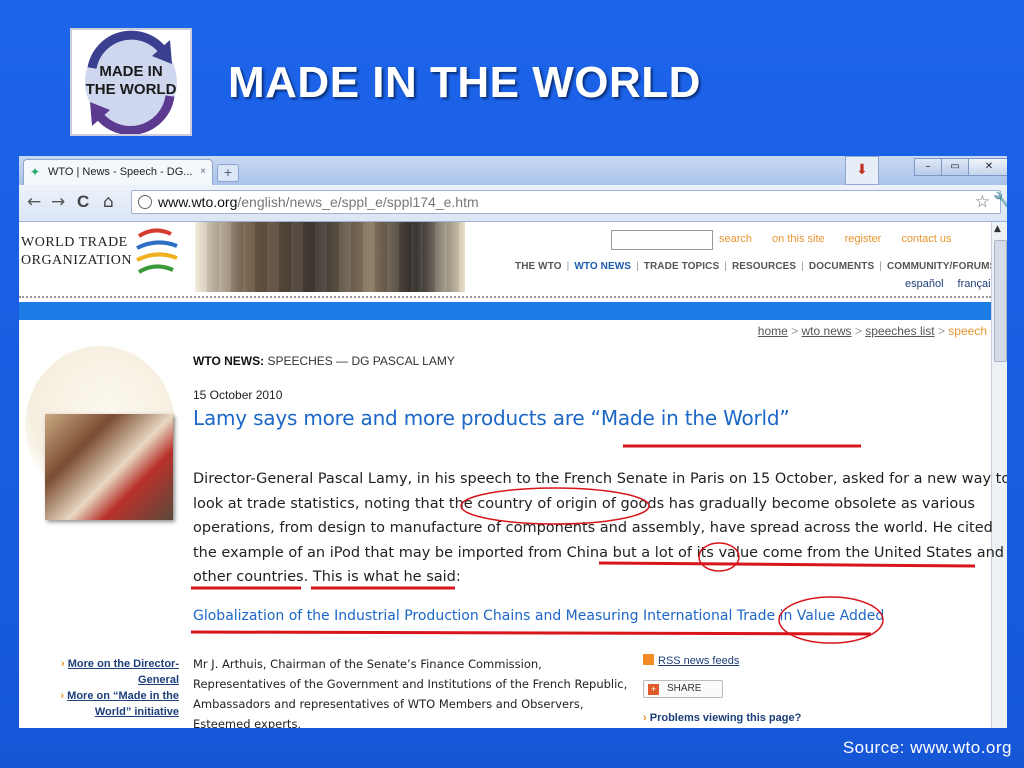 This screenshot has width=1024, height=768. I want to click on rss-link: RSS news feeds, so click(691, 660).